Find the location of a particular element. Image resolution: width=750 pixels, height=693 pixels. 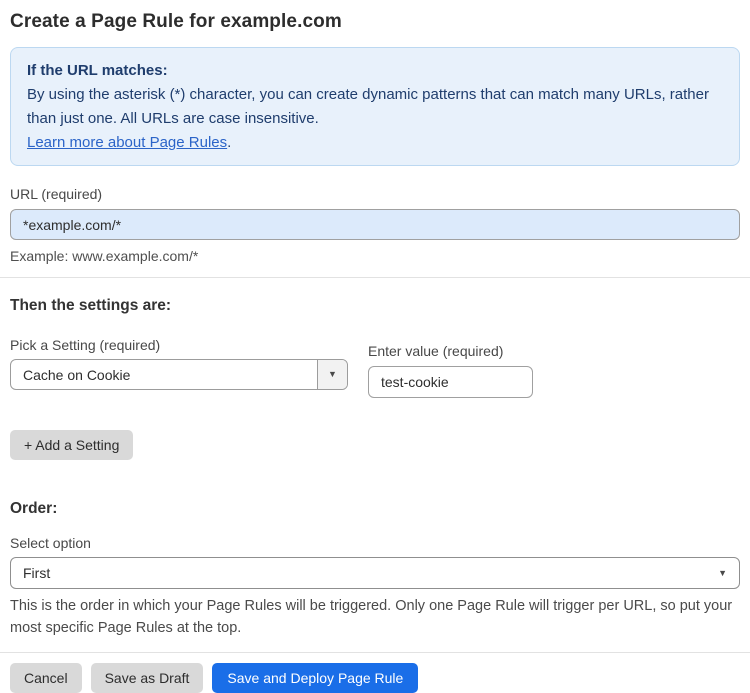

url-example-text: Example: www.example.com/* is located at coordinates (104, 256).